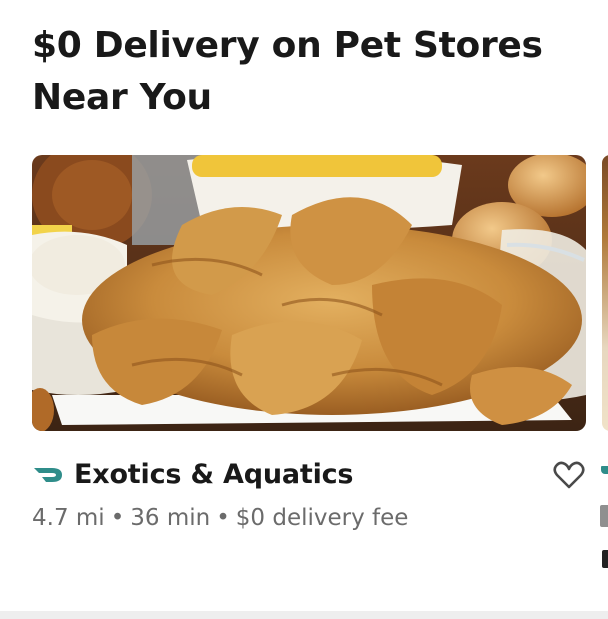 This screenshot has height=619, width=608. Describe the element at coordinates (68, 518) in the screenshot. I see `store-distance: 4.7 mi` at that location.